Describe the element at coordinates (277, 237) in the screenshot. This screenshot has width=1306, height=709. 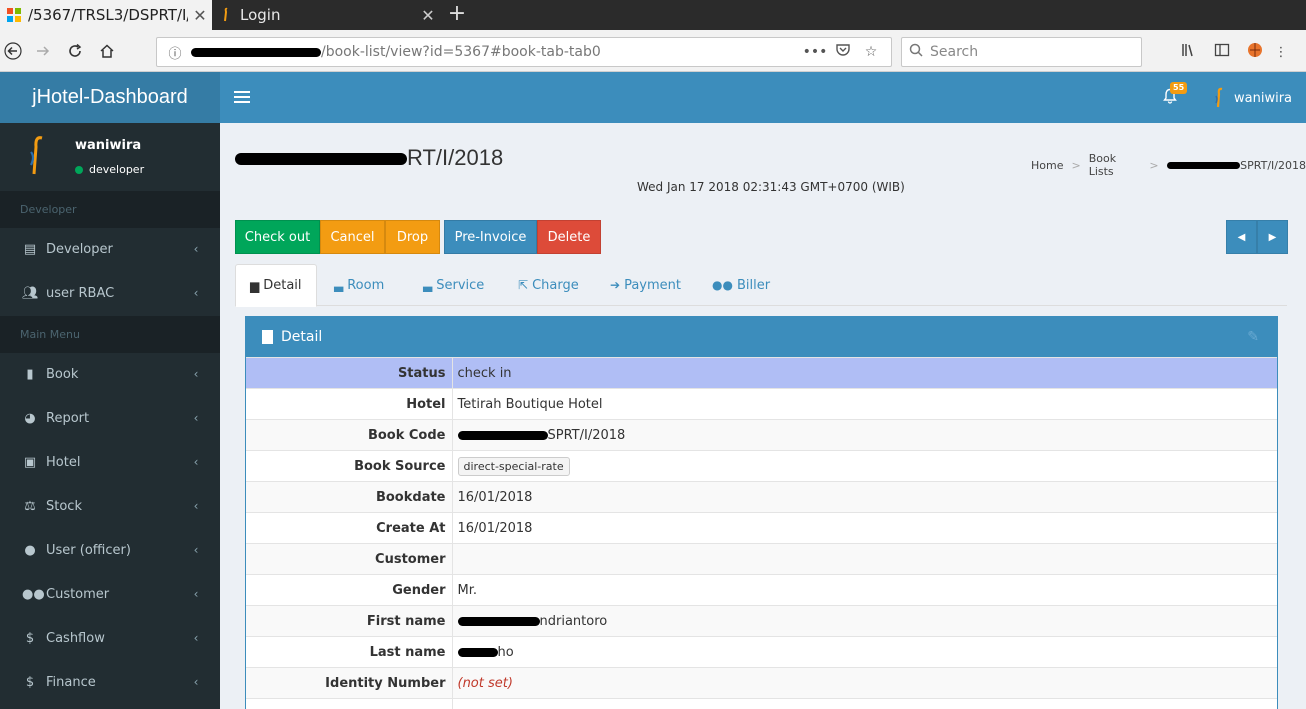
I see `checkout-button: Check out` at that location.